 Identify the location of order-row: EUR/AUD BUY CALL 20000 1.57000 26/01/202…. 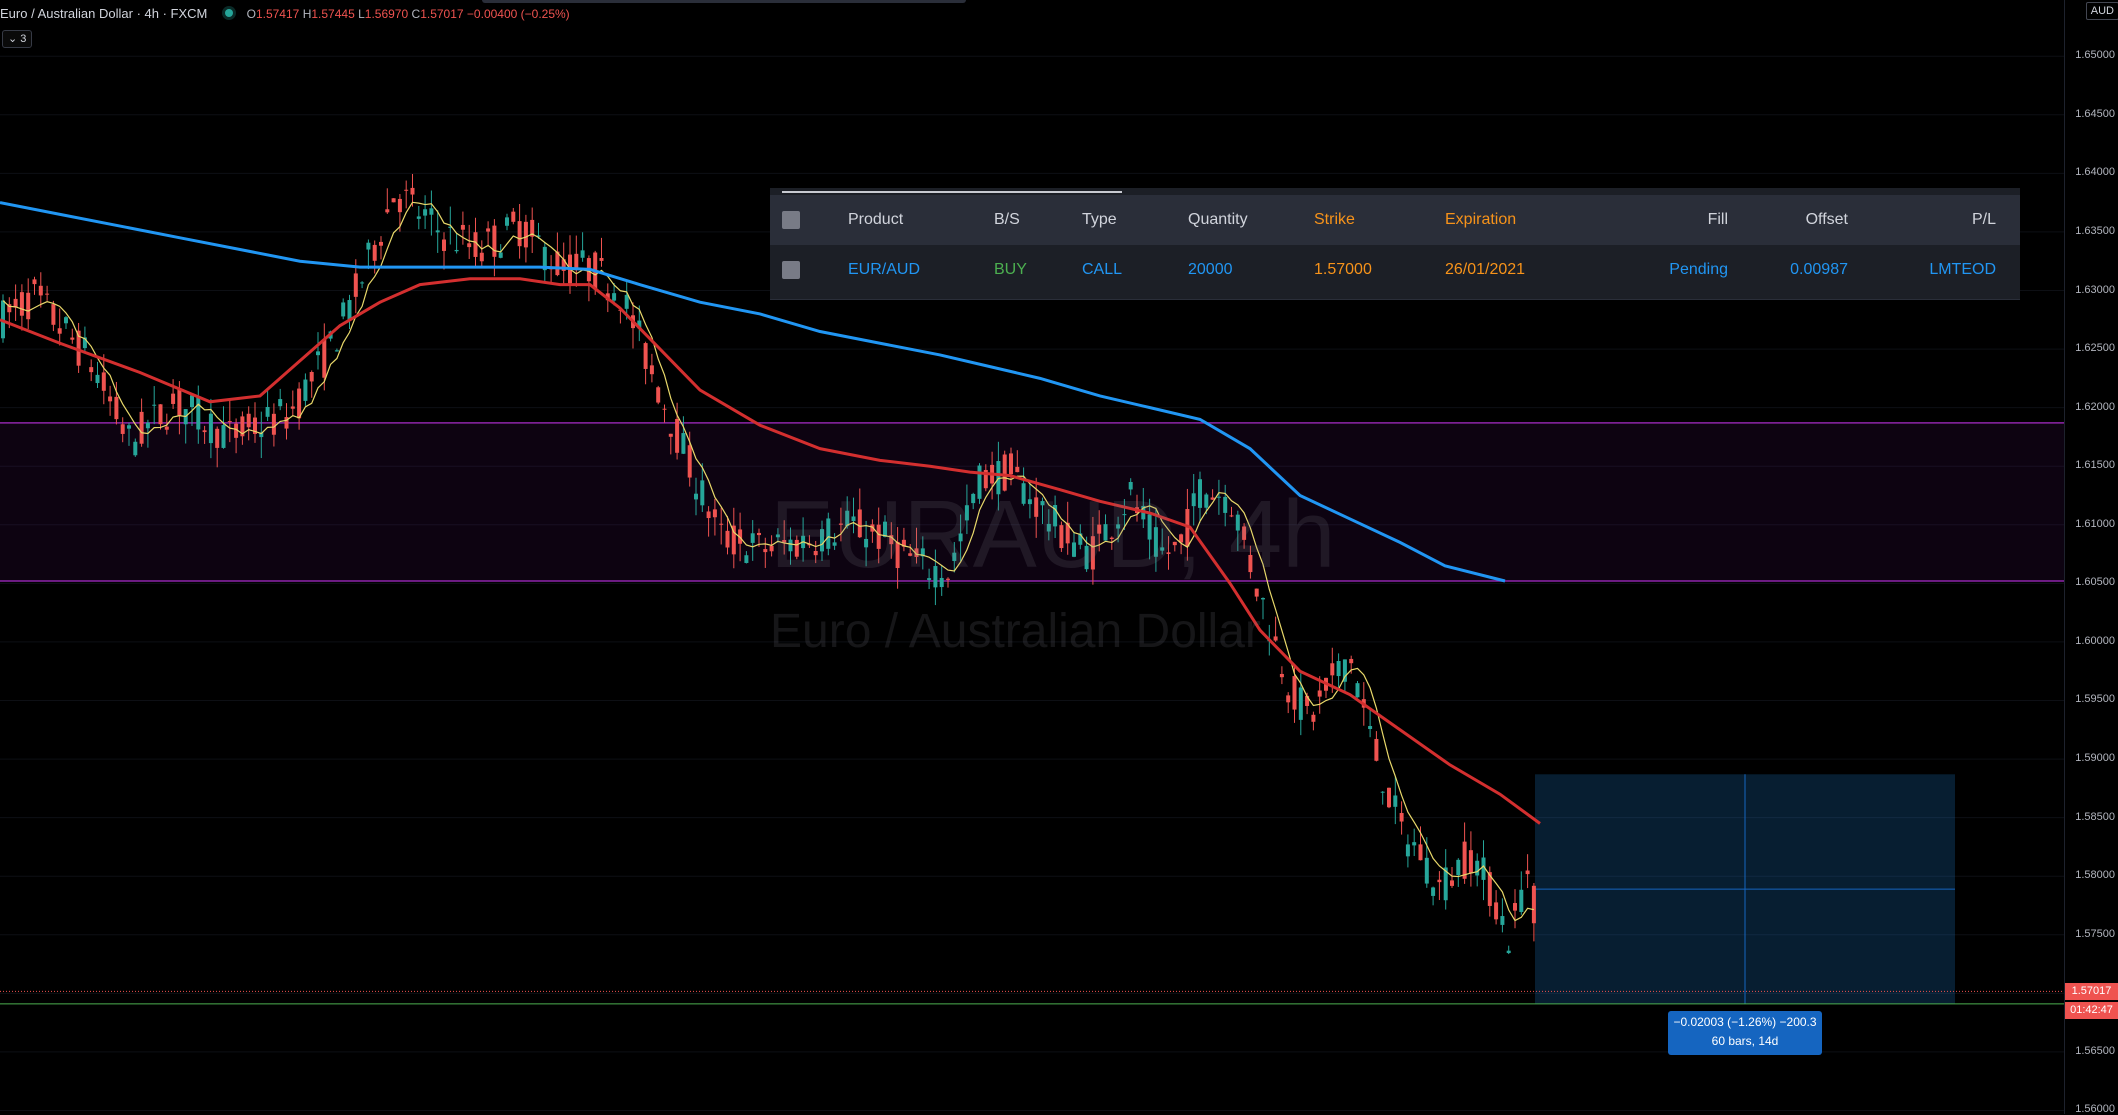
(1395, 270).